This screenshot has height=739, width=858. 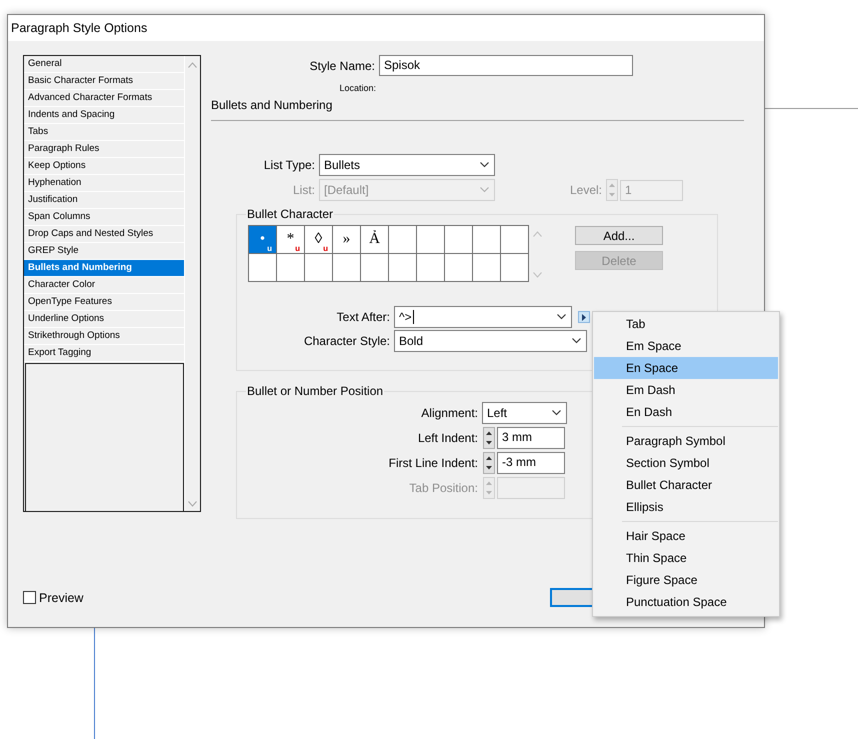 I want to click on field-label: Character Style:, so click(x=346, y=341).